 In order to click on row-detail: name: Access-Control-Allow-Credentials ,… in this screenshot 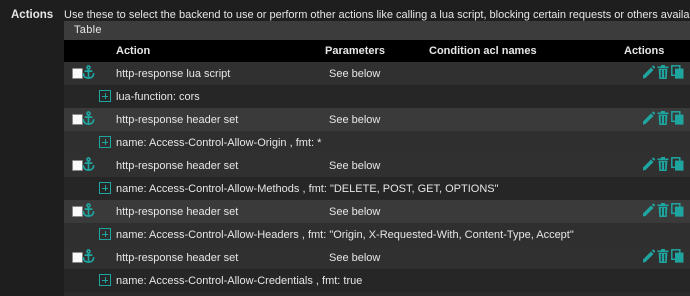, I will do `click(239, 281)`.